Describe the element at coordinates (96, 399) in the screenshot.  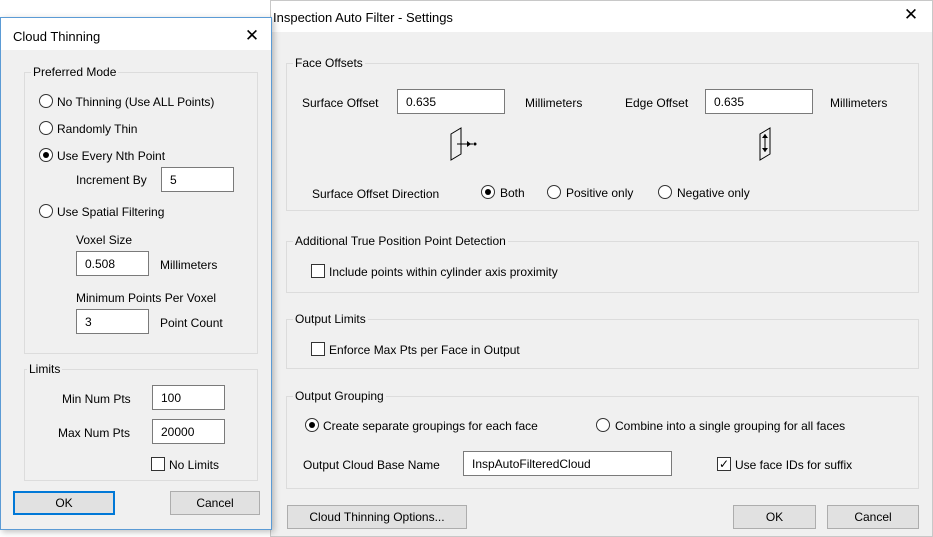
I see `min-num-pts-label: Min Num Pts` at that location.